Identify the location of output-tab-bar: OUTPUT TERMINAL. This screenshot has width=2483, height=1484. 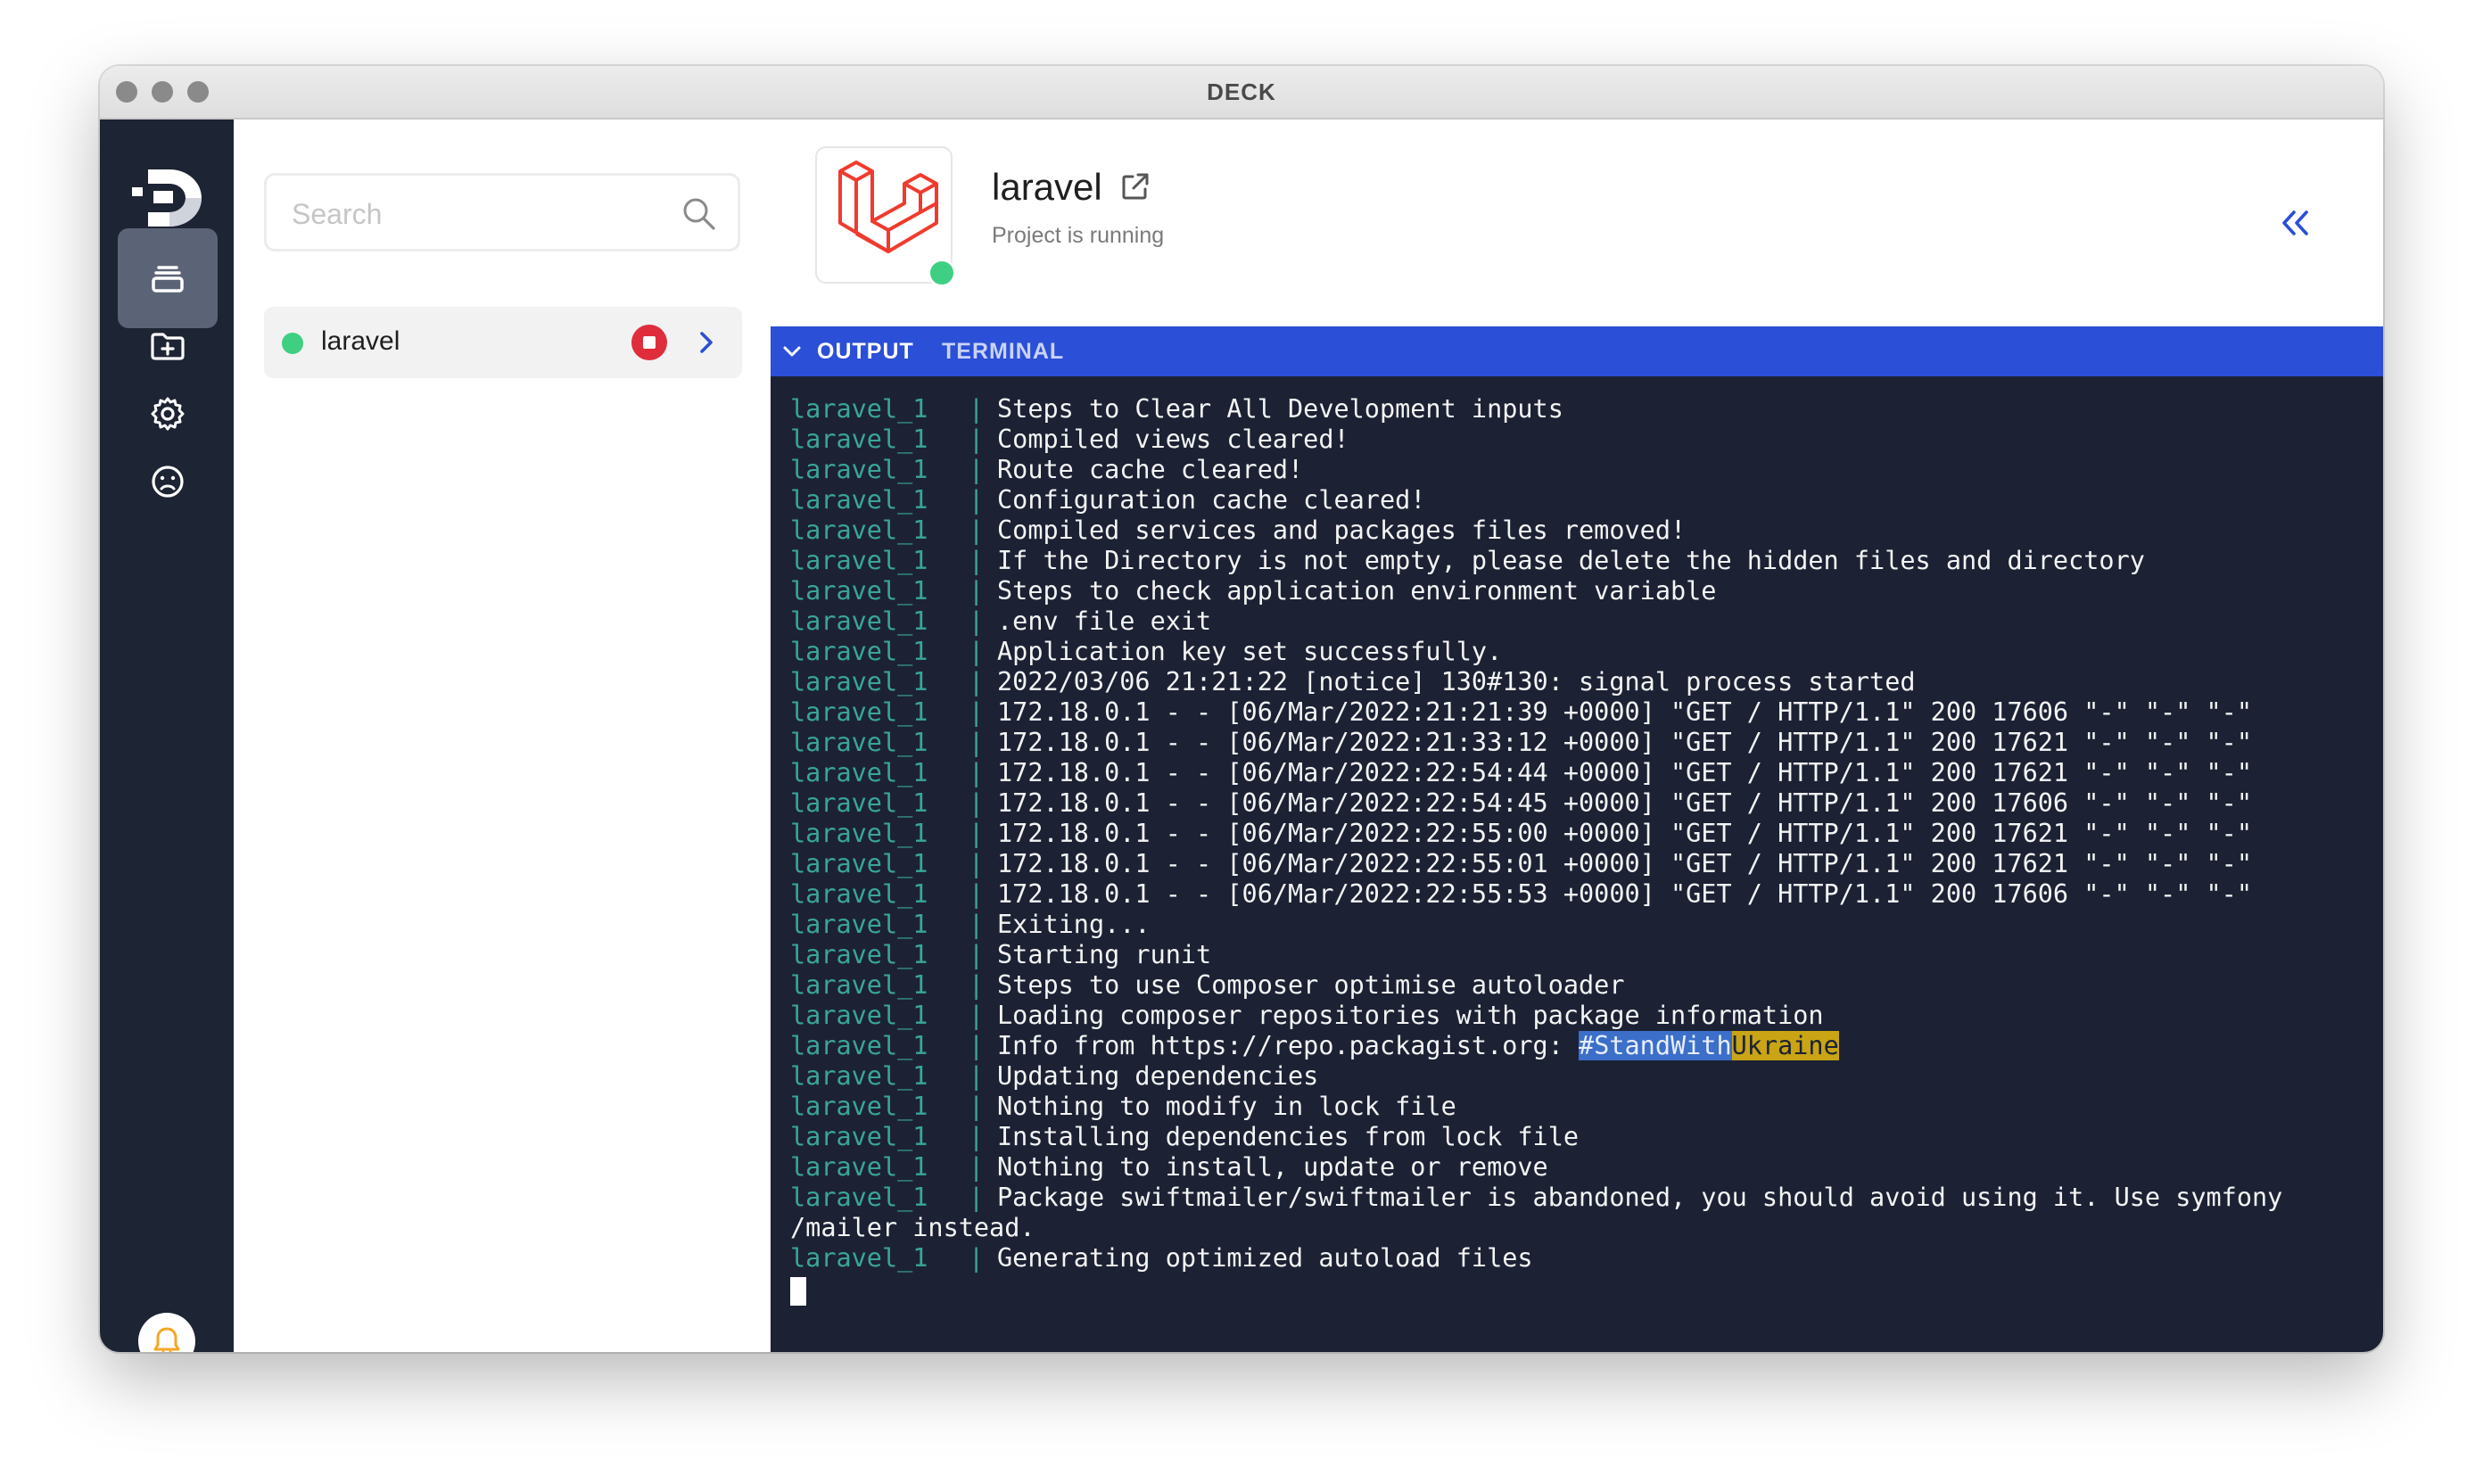
(1577, 351).